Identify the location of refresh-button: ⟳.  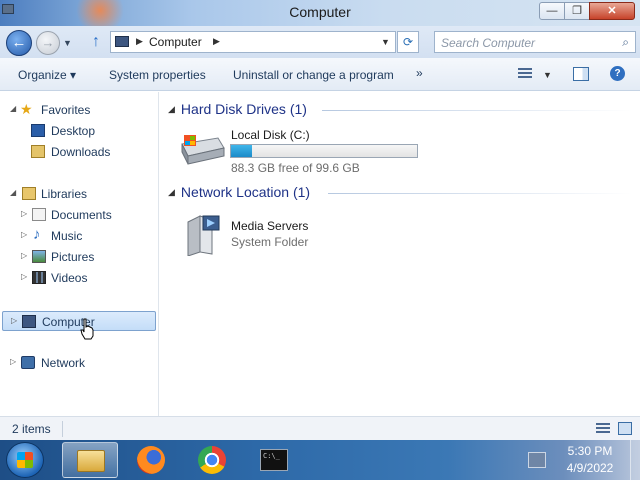
(408, 42).